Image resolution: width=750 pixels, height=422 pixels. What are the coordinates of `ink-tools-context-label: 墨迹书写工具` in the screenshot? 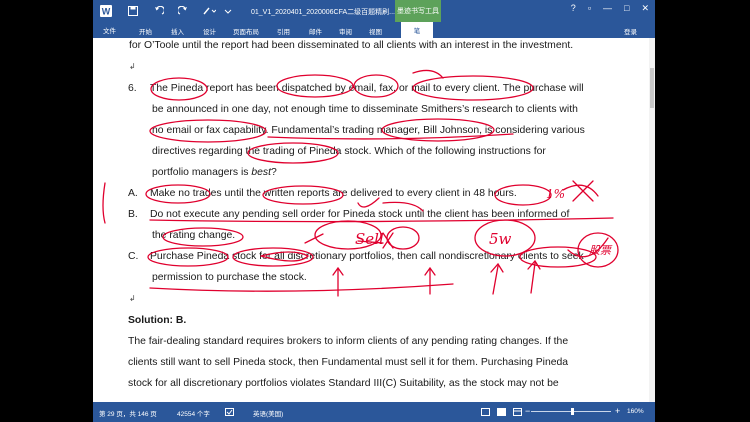 It's located at (418, 11).